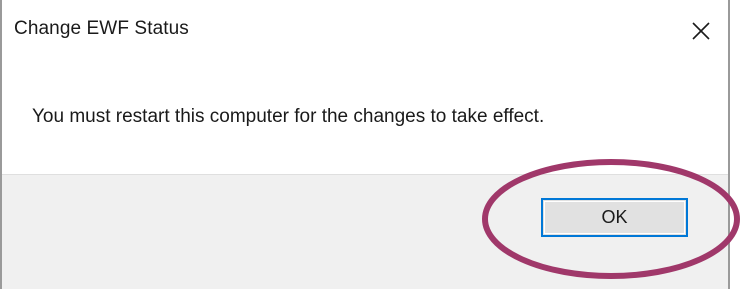 Image resolution: width=746 pixels, height=289 pixels. Describe the element at coordinates (614, 217) in the screenshot. I see `ok-button: OK` at that location.